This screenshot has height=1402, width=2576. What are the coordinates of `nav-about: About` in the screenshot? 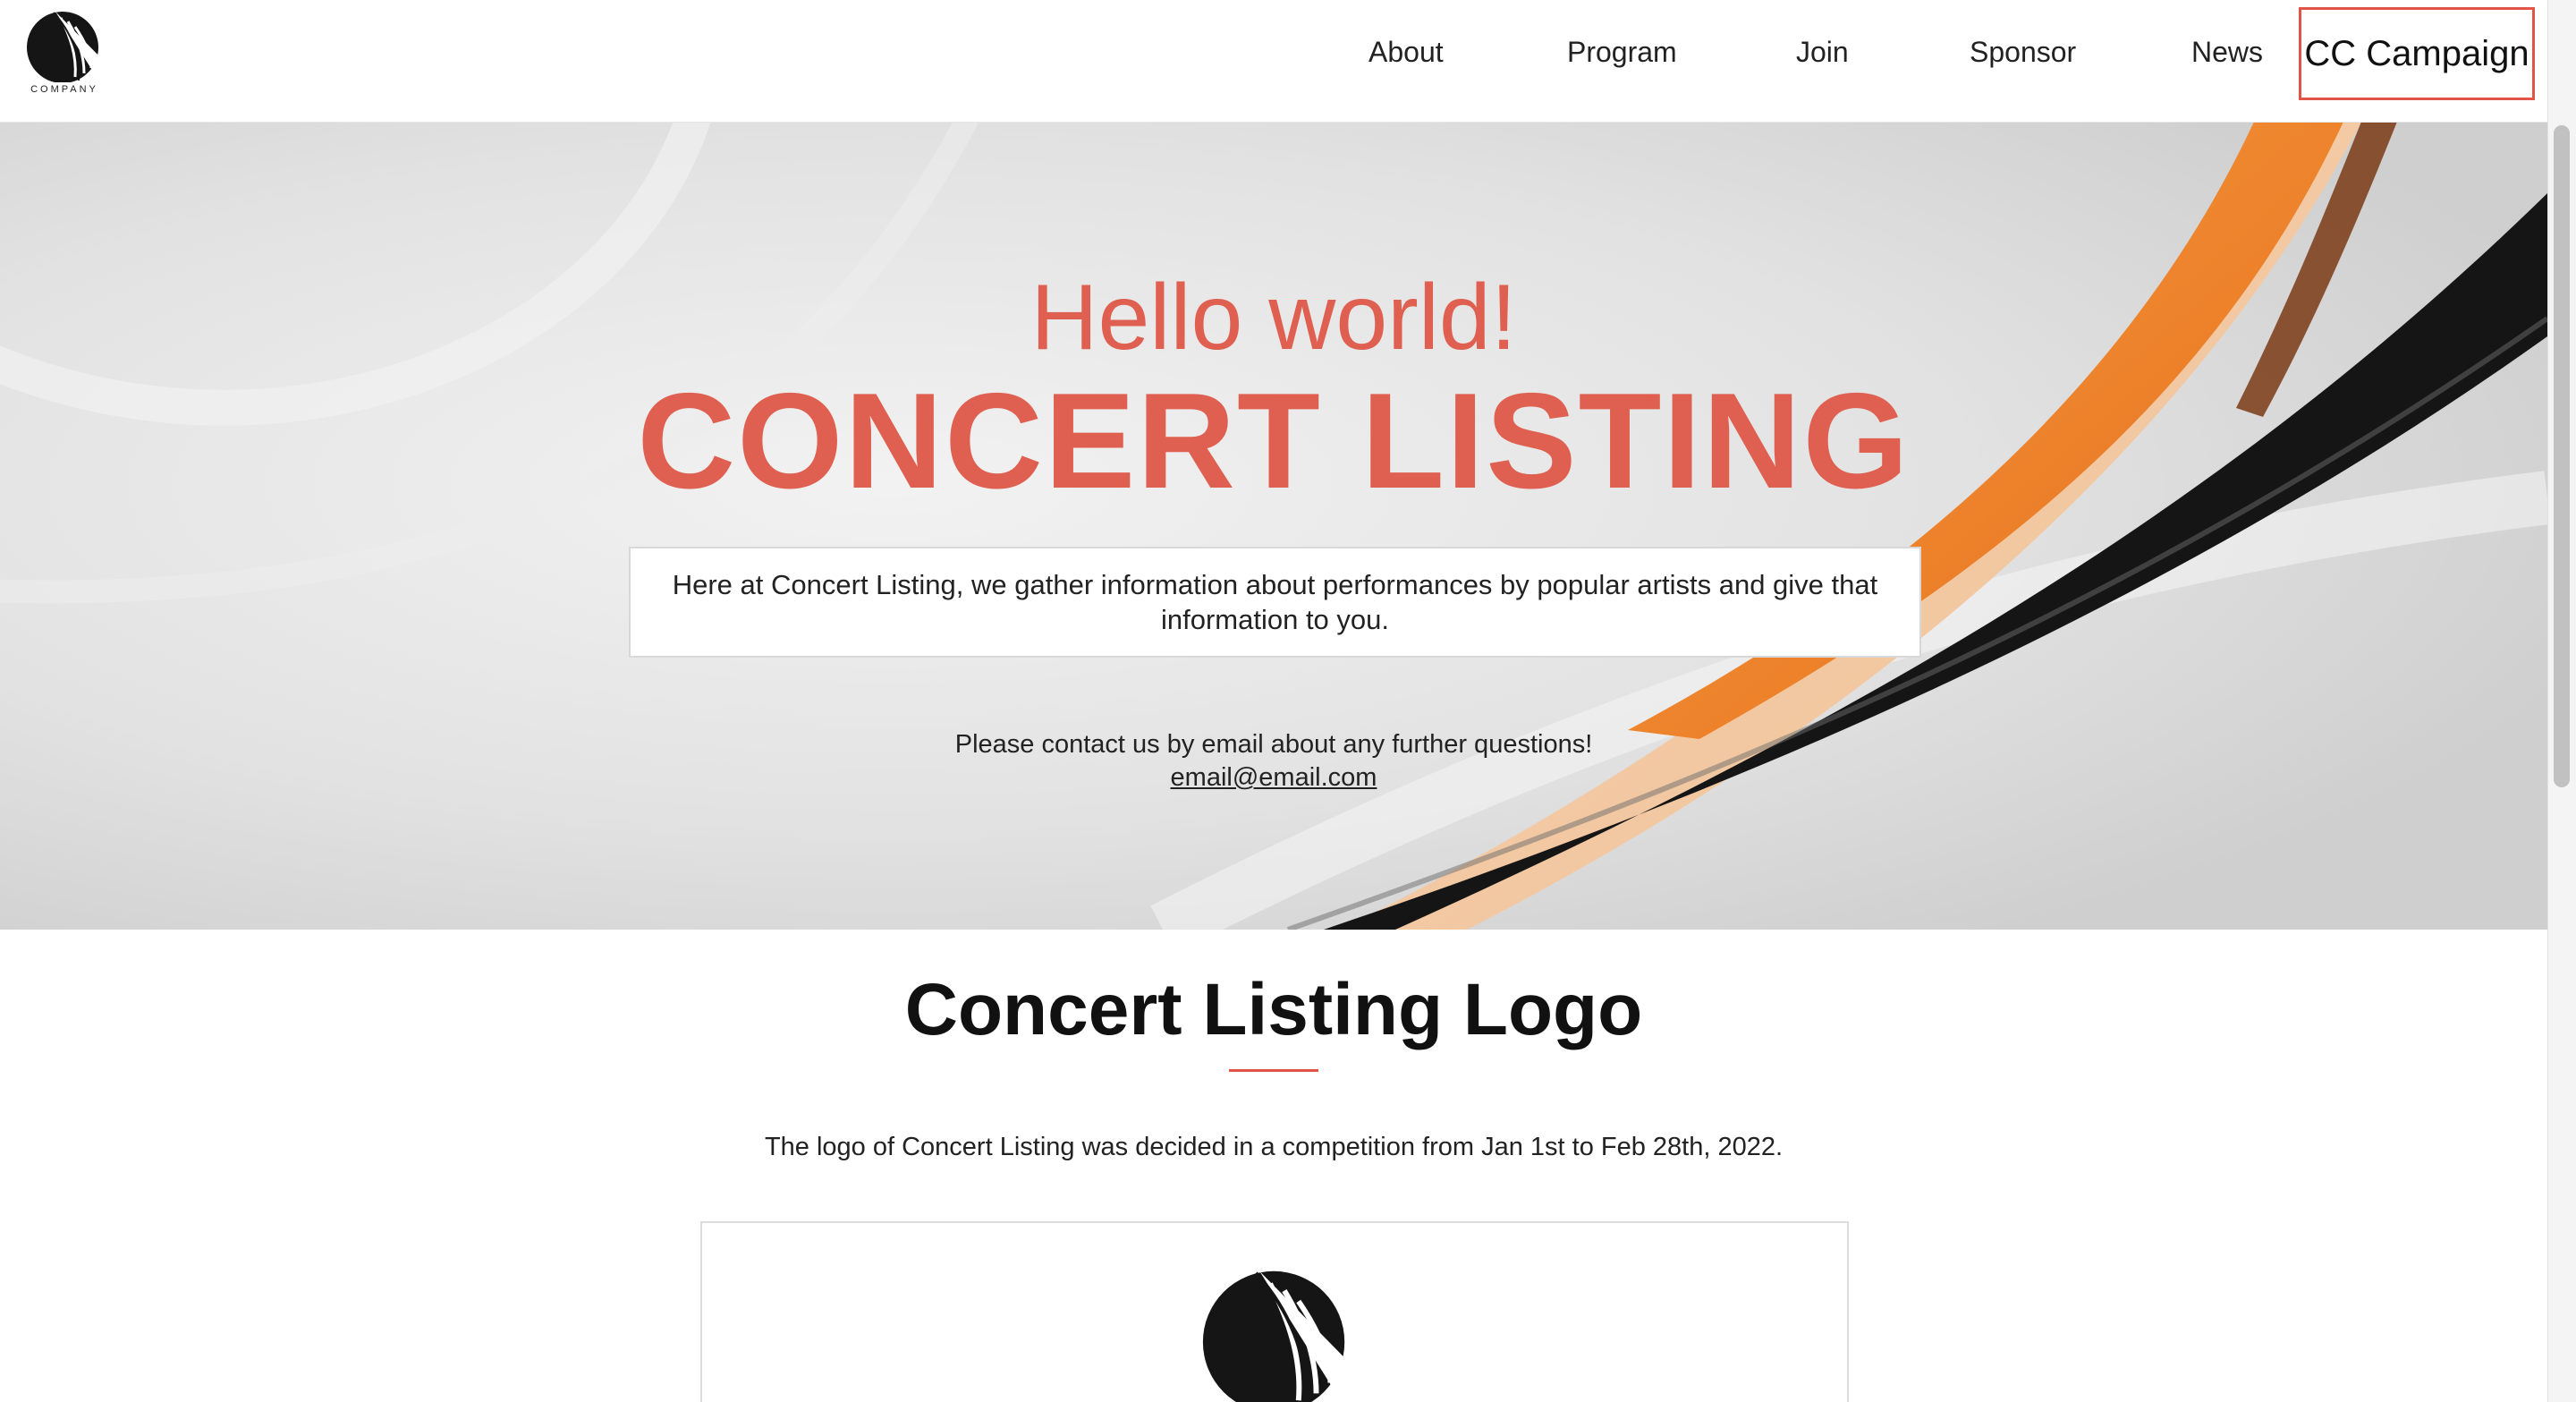 It's located at (1406, 53).